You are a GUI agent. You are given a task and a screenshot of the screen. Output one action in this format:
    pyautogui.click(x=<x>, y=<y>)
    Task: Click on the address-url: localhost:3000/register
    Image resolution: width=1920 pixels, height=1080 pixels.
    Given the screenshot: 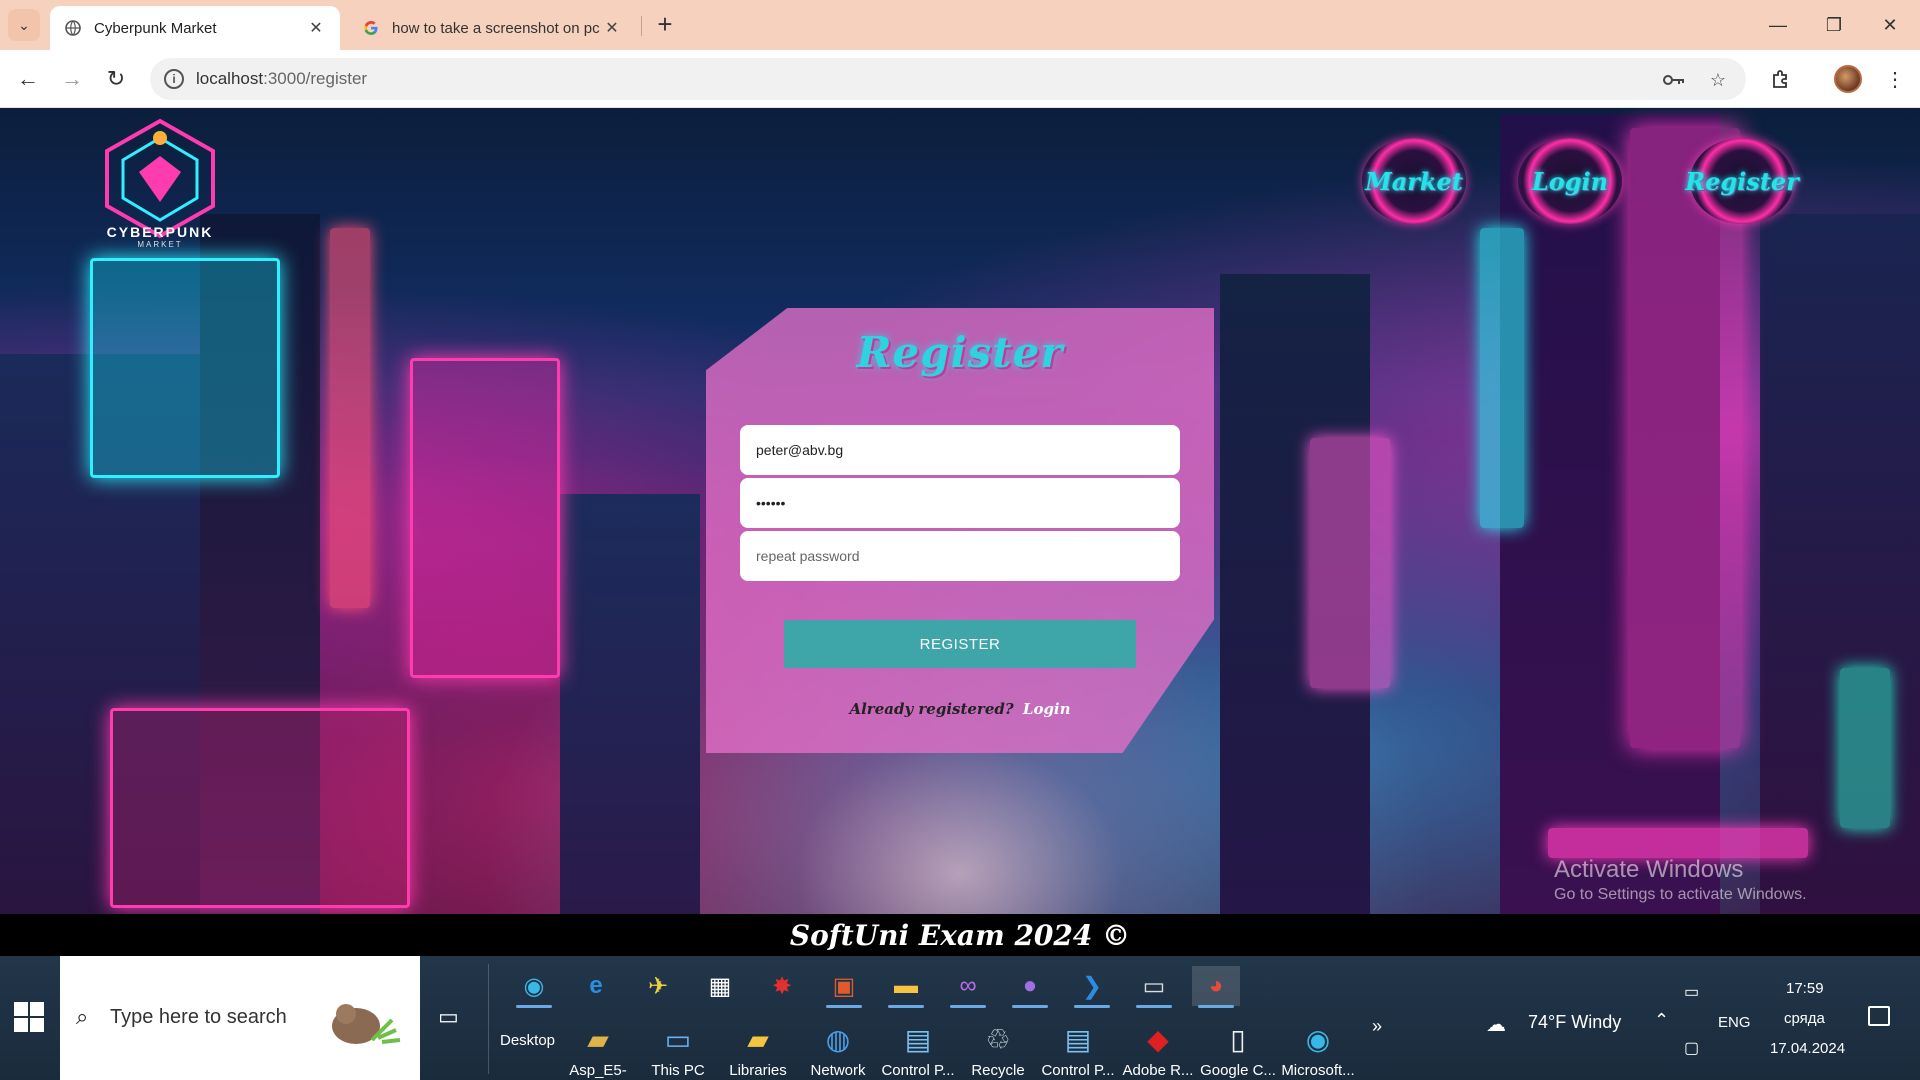 What is the action you would take?
    pyautogui.click(x=281, y=79)
    